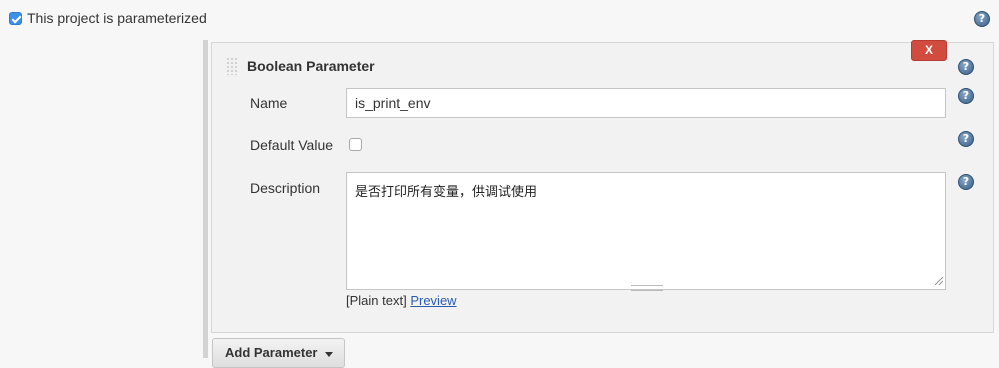  I want to click on resize-grip-icon, so click(939, 281).